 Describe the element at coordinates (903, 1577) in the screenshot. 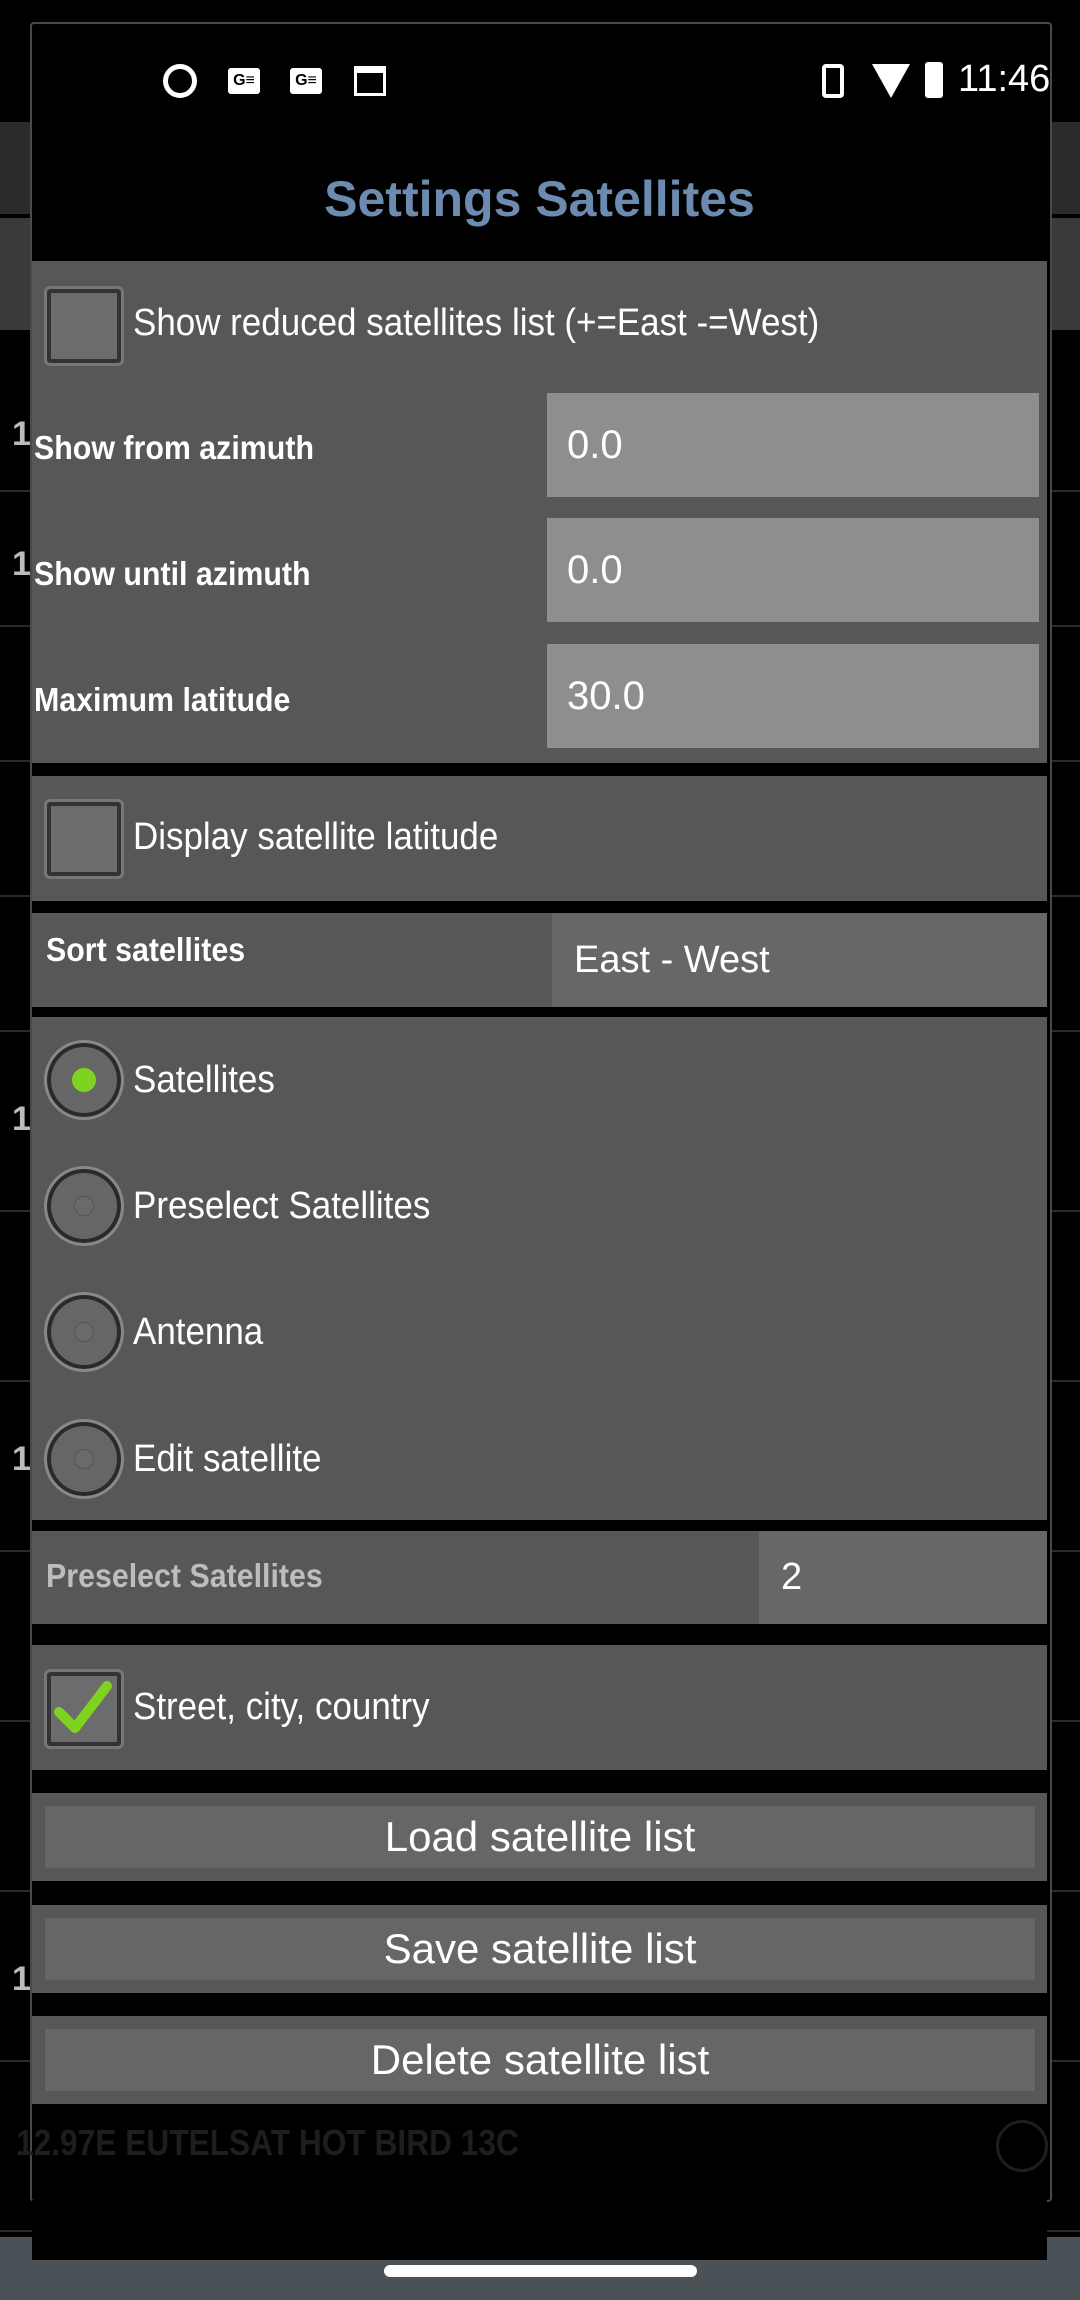

I see `preselect-input: 2` at that location.